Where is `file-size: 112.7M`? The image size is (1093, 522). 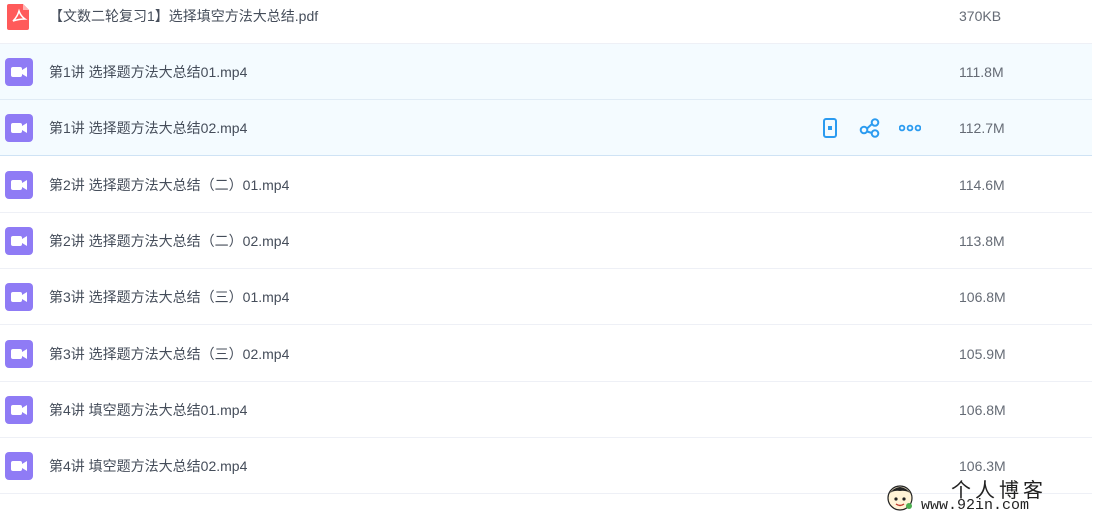 file-size: 112.7M is located at coordinates (982, 127).